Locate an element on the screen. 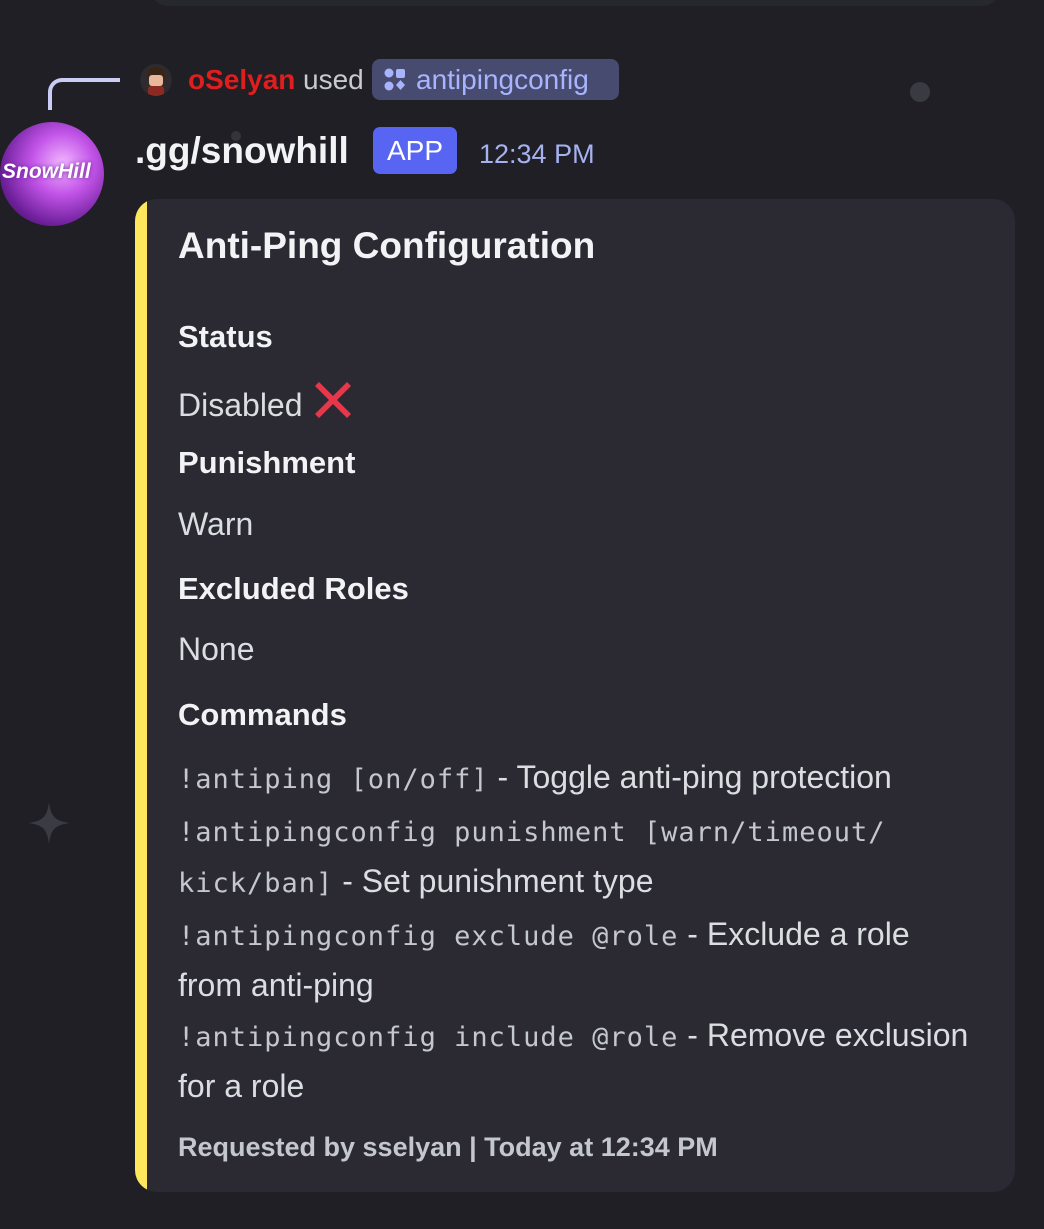 The width and height of the screenshot is (1044, 1229). command-description: - Toggle anti-ping protection is located at coordinates (690, 777).